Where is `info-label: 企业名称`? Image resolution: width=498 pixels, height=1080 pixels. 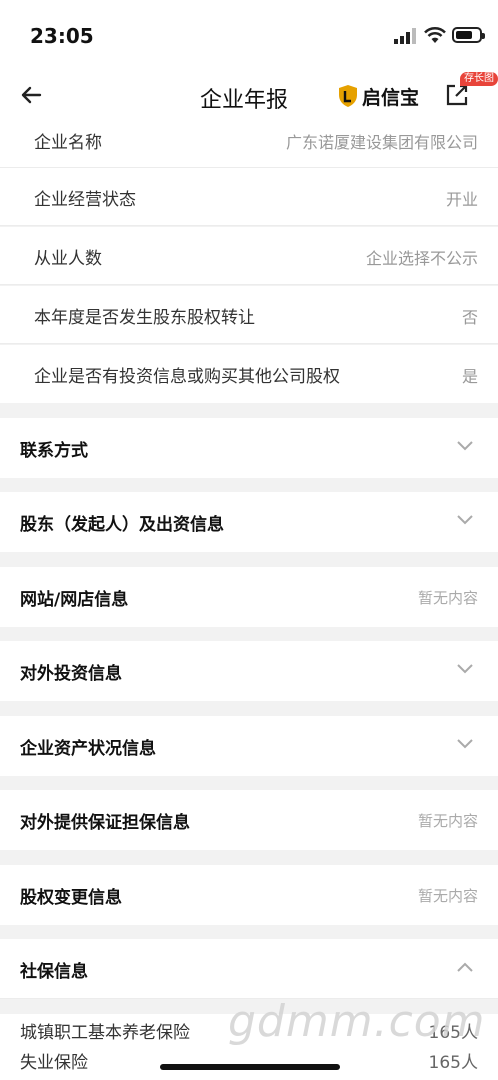
info-label: 企业名称 is located at coordinates (68, 143).